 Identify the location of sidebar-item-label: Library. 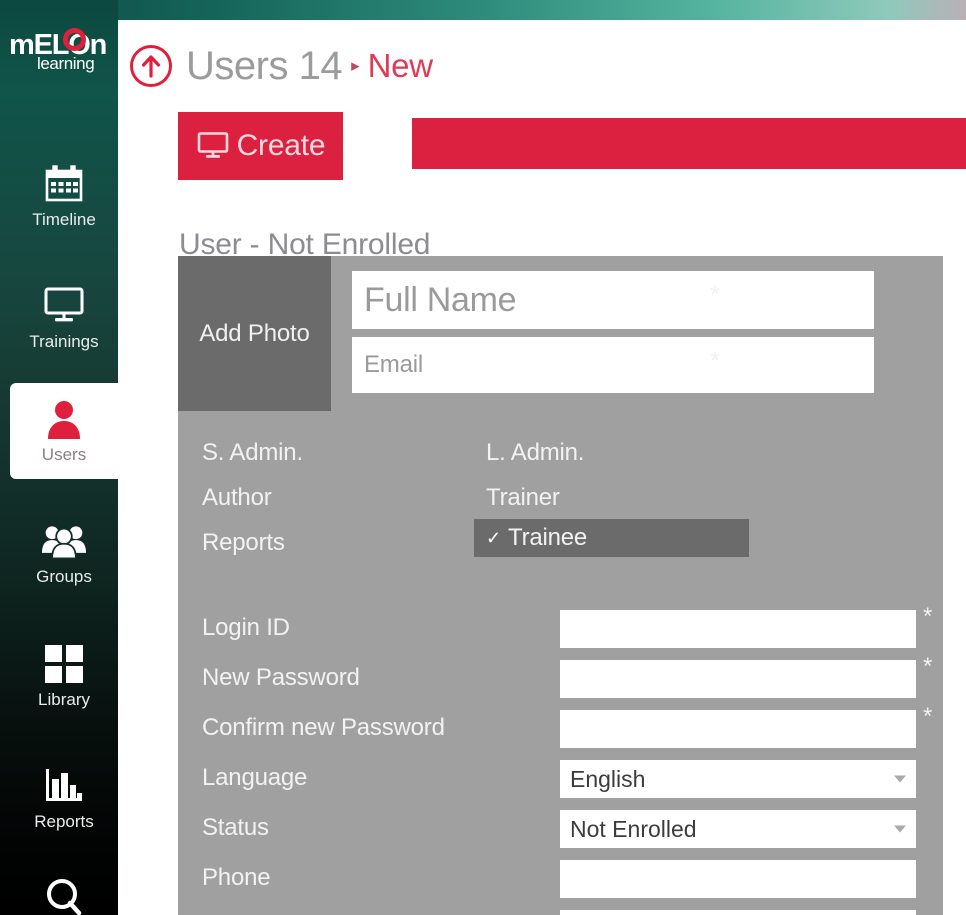
(64, 699).